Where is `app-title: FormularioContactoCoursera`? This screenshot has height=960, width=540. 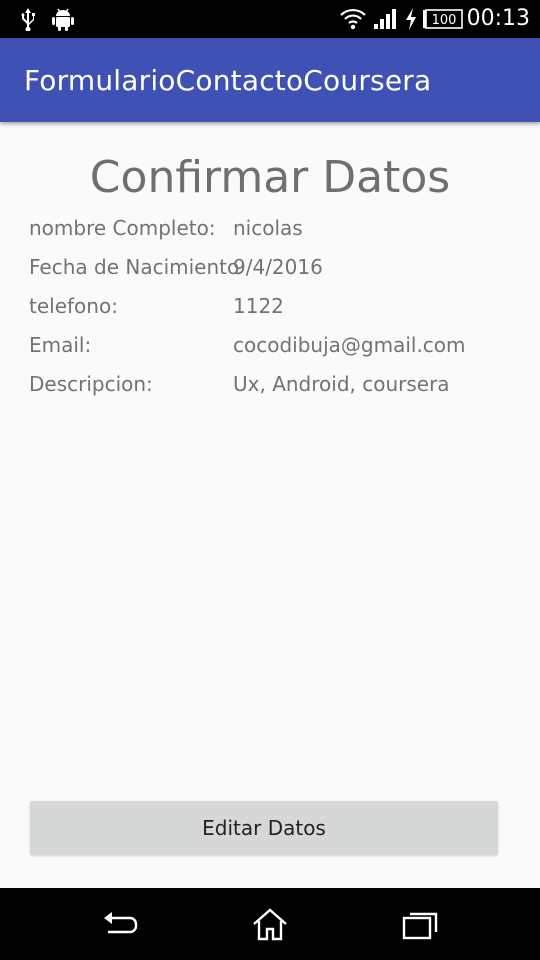
app-title: FormularioContactoCoursera is located at coordinates (228, 80).